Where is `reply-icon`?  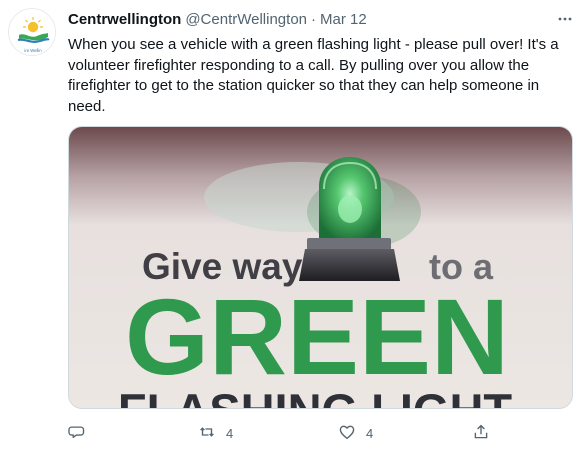
reply-icon is located at coordinates (77, 433).